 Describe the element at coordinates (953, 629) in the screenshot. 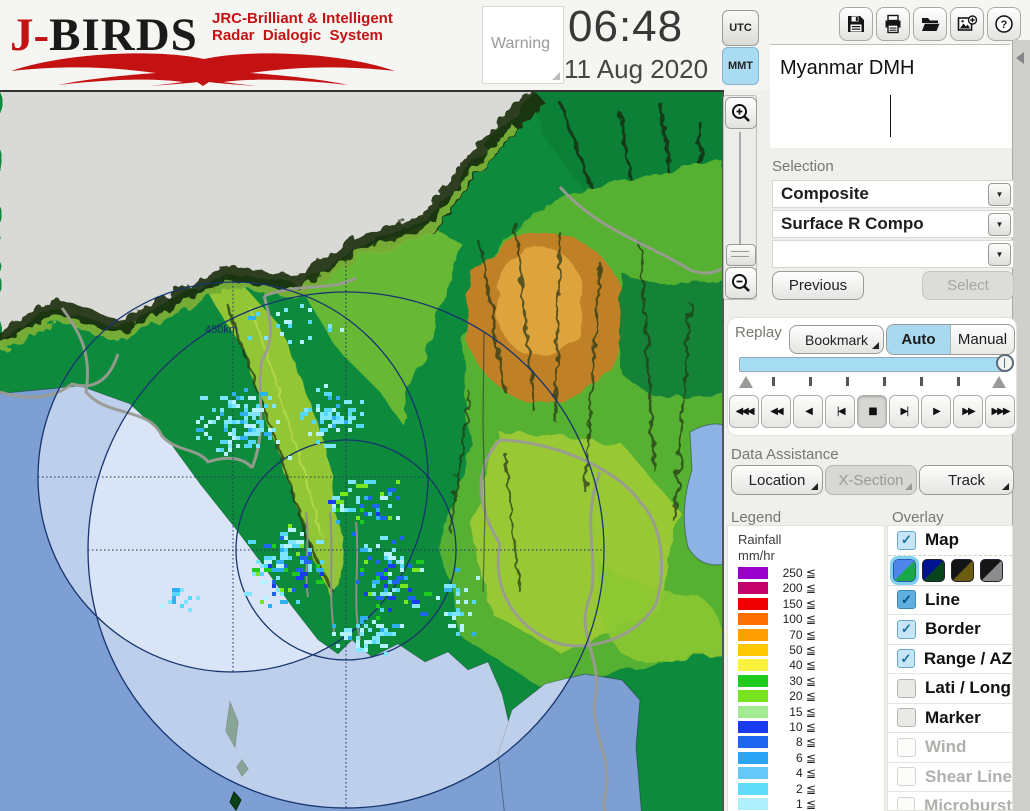

I see `overlay-item-label: Border` at that location.